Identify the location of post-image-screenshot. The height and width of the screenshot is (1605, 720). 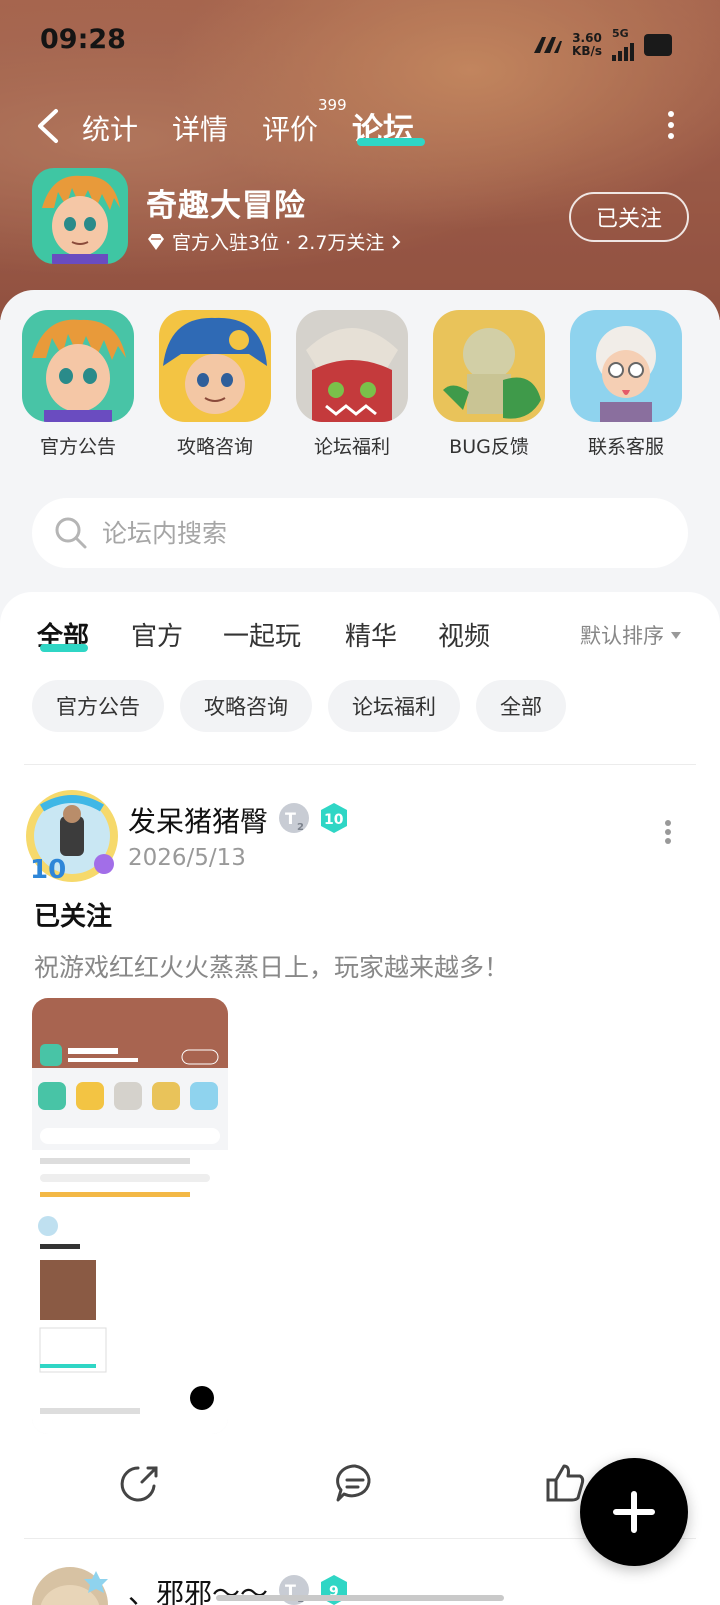
(130, 1216).